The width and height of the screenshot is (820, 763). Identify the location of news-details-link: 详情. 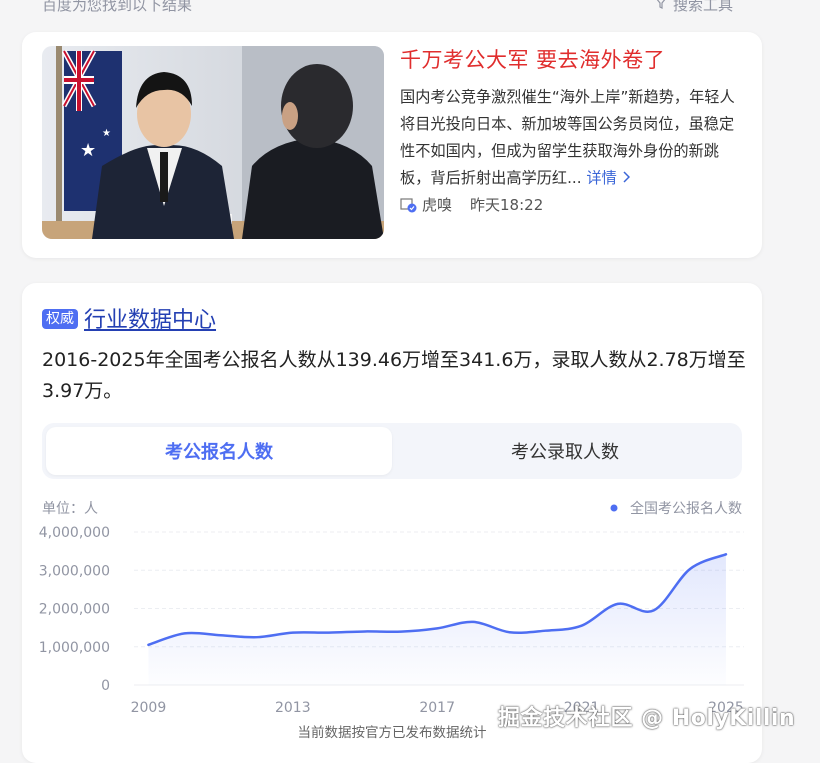
(608, 178).